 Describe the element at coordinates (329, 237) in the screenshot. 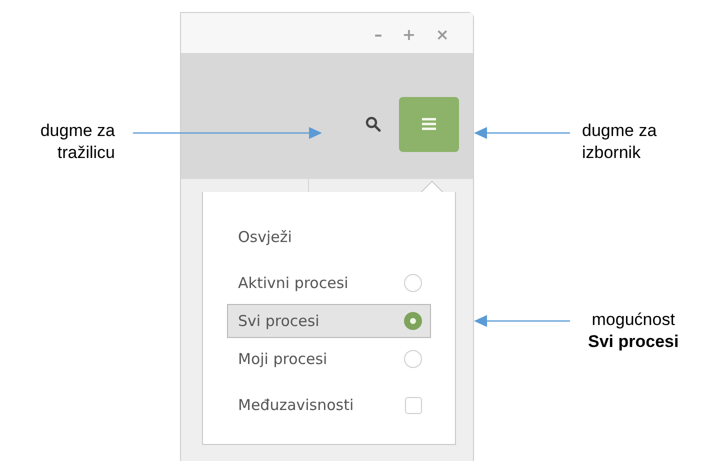

I see `menu-item: Osvježi` at that location.